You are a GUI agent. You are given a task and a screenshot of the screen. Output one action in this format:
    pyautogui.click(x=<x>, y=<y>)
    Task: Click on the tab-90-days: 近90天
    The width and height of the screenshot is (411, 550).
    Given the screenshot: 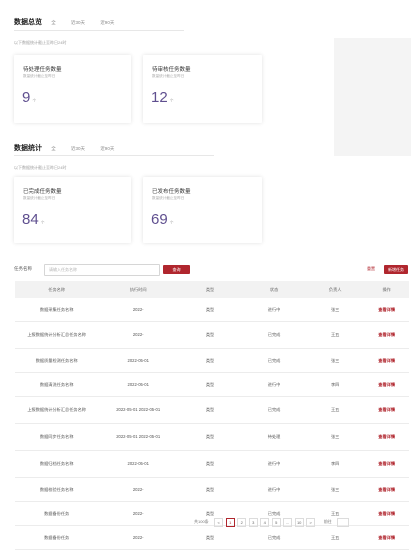 What is the action you would take?
    pyautogui.click(x=107, y=23)
    